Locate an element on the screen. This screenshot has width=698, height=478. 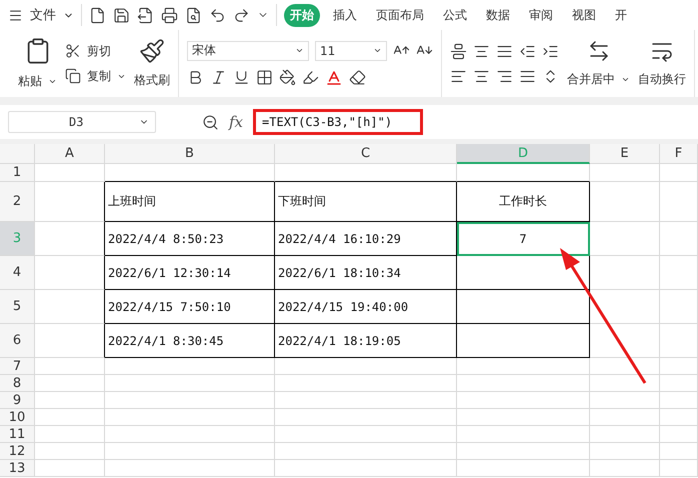
function-label: fx is located at coordinates (236, 122).